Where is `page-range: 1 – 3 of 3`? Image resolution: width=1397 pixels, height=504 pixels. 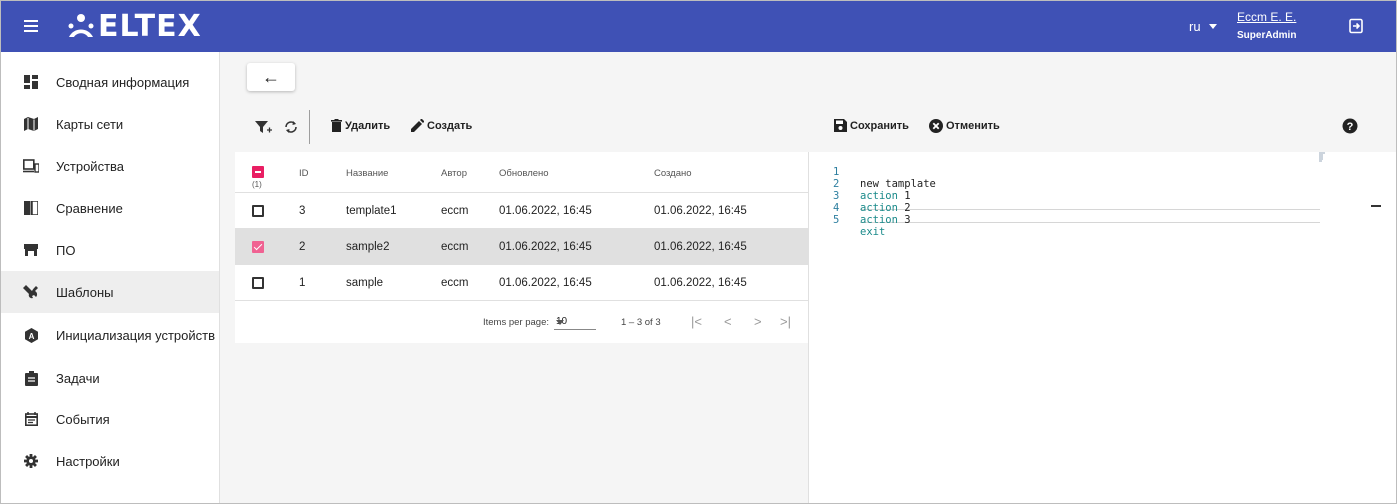
page-range: 1 – 3 of 3 is located at coordinates (641, 322).